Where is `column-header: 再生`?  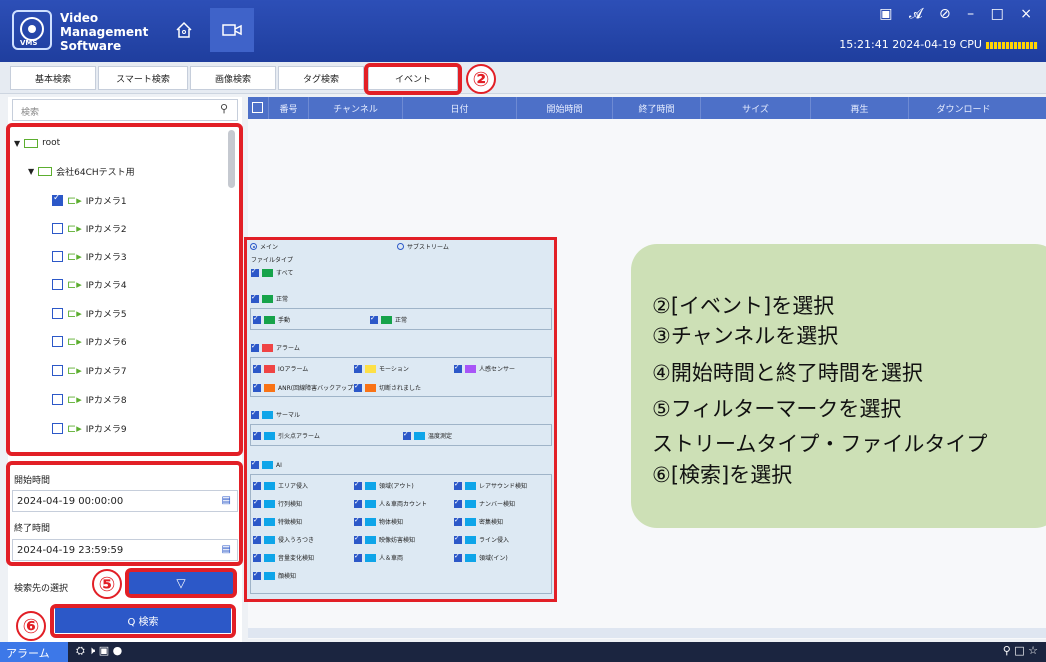
column-header: 再生 is located at coordinates (859, 108).